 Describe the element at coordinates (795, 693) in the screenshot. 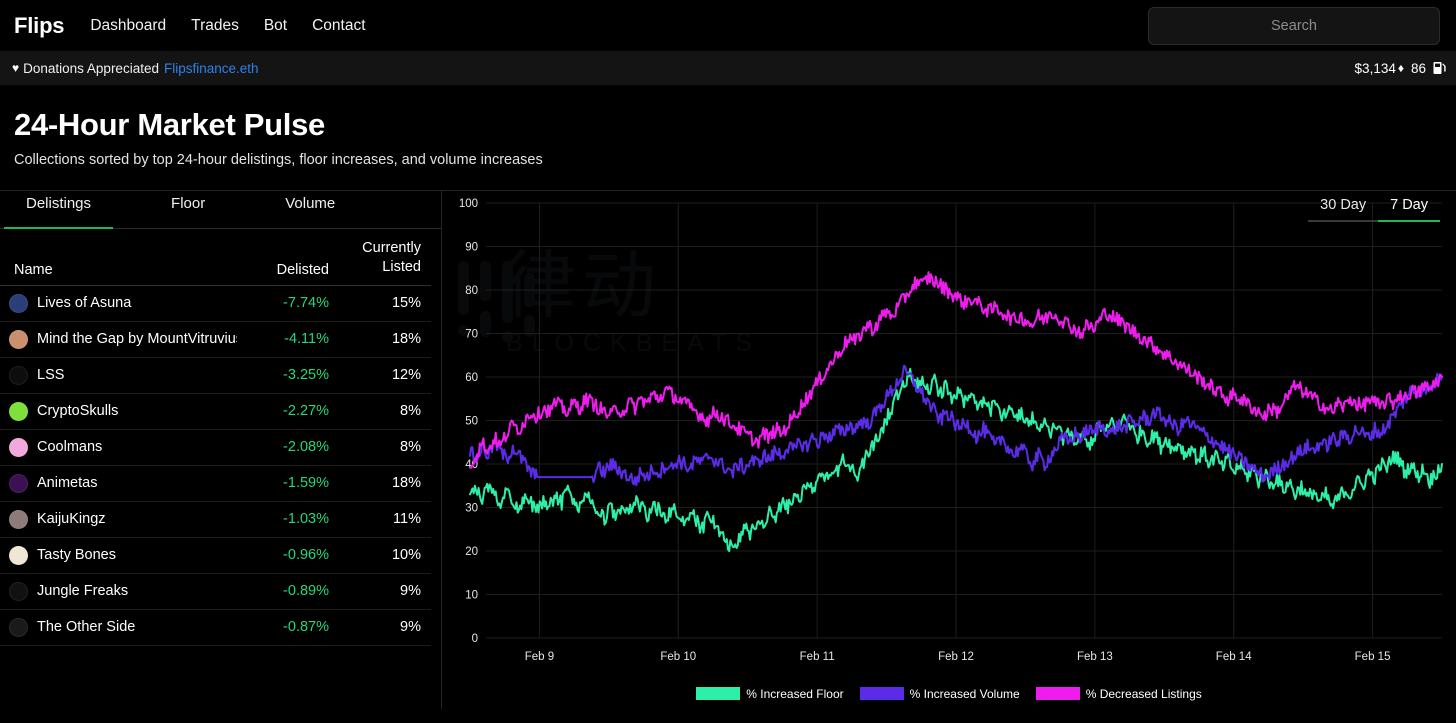

I see `legend-label-floor: % Increased Floor` at that location.